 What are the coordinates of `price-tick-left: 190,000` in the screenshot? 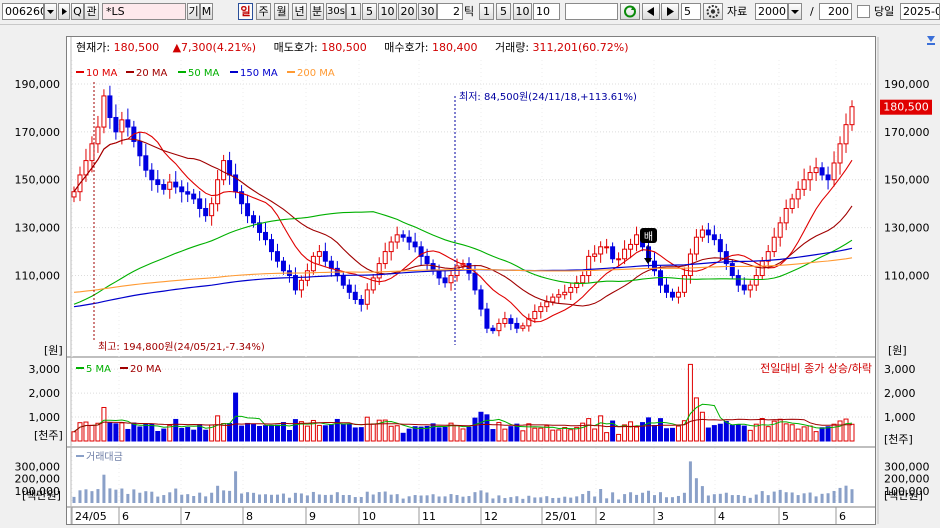 It's located at (38, 84).